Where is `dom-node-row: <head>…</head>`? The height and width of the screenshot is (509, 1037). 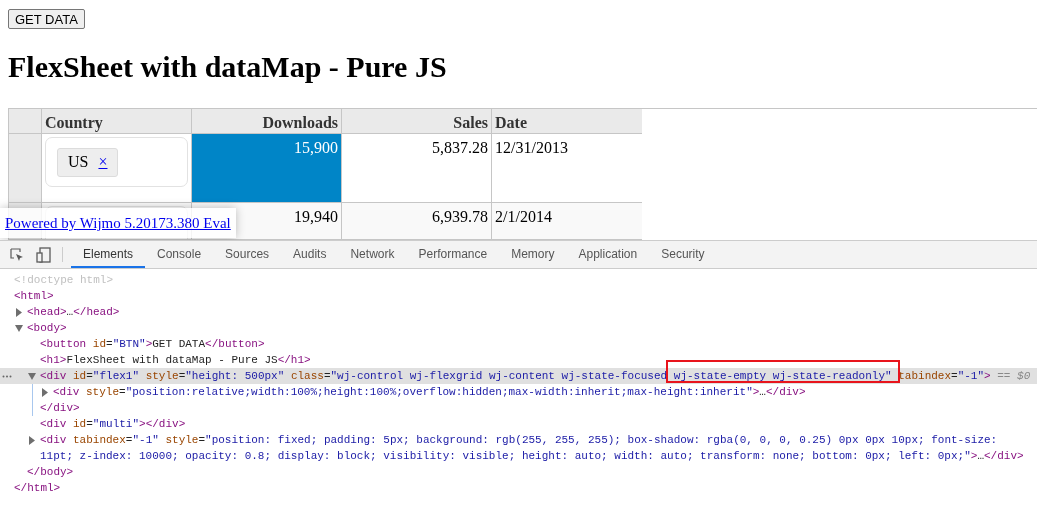
dom-node-row: <head>…</head> is located at coordinates (518, 312).